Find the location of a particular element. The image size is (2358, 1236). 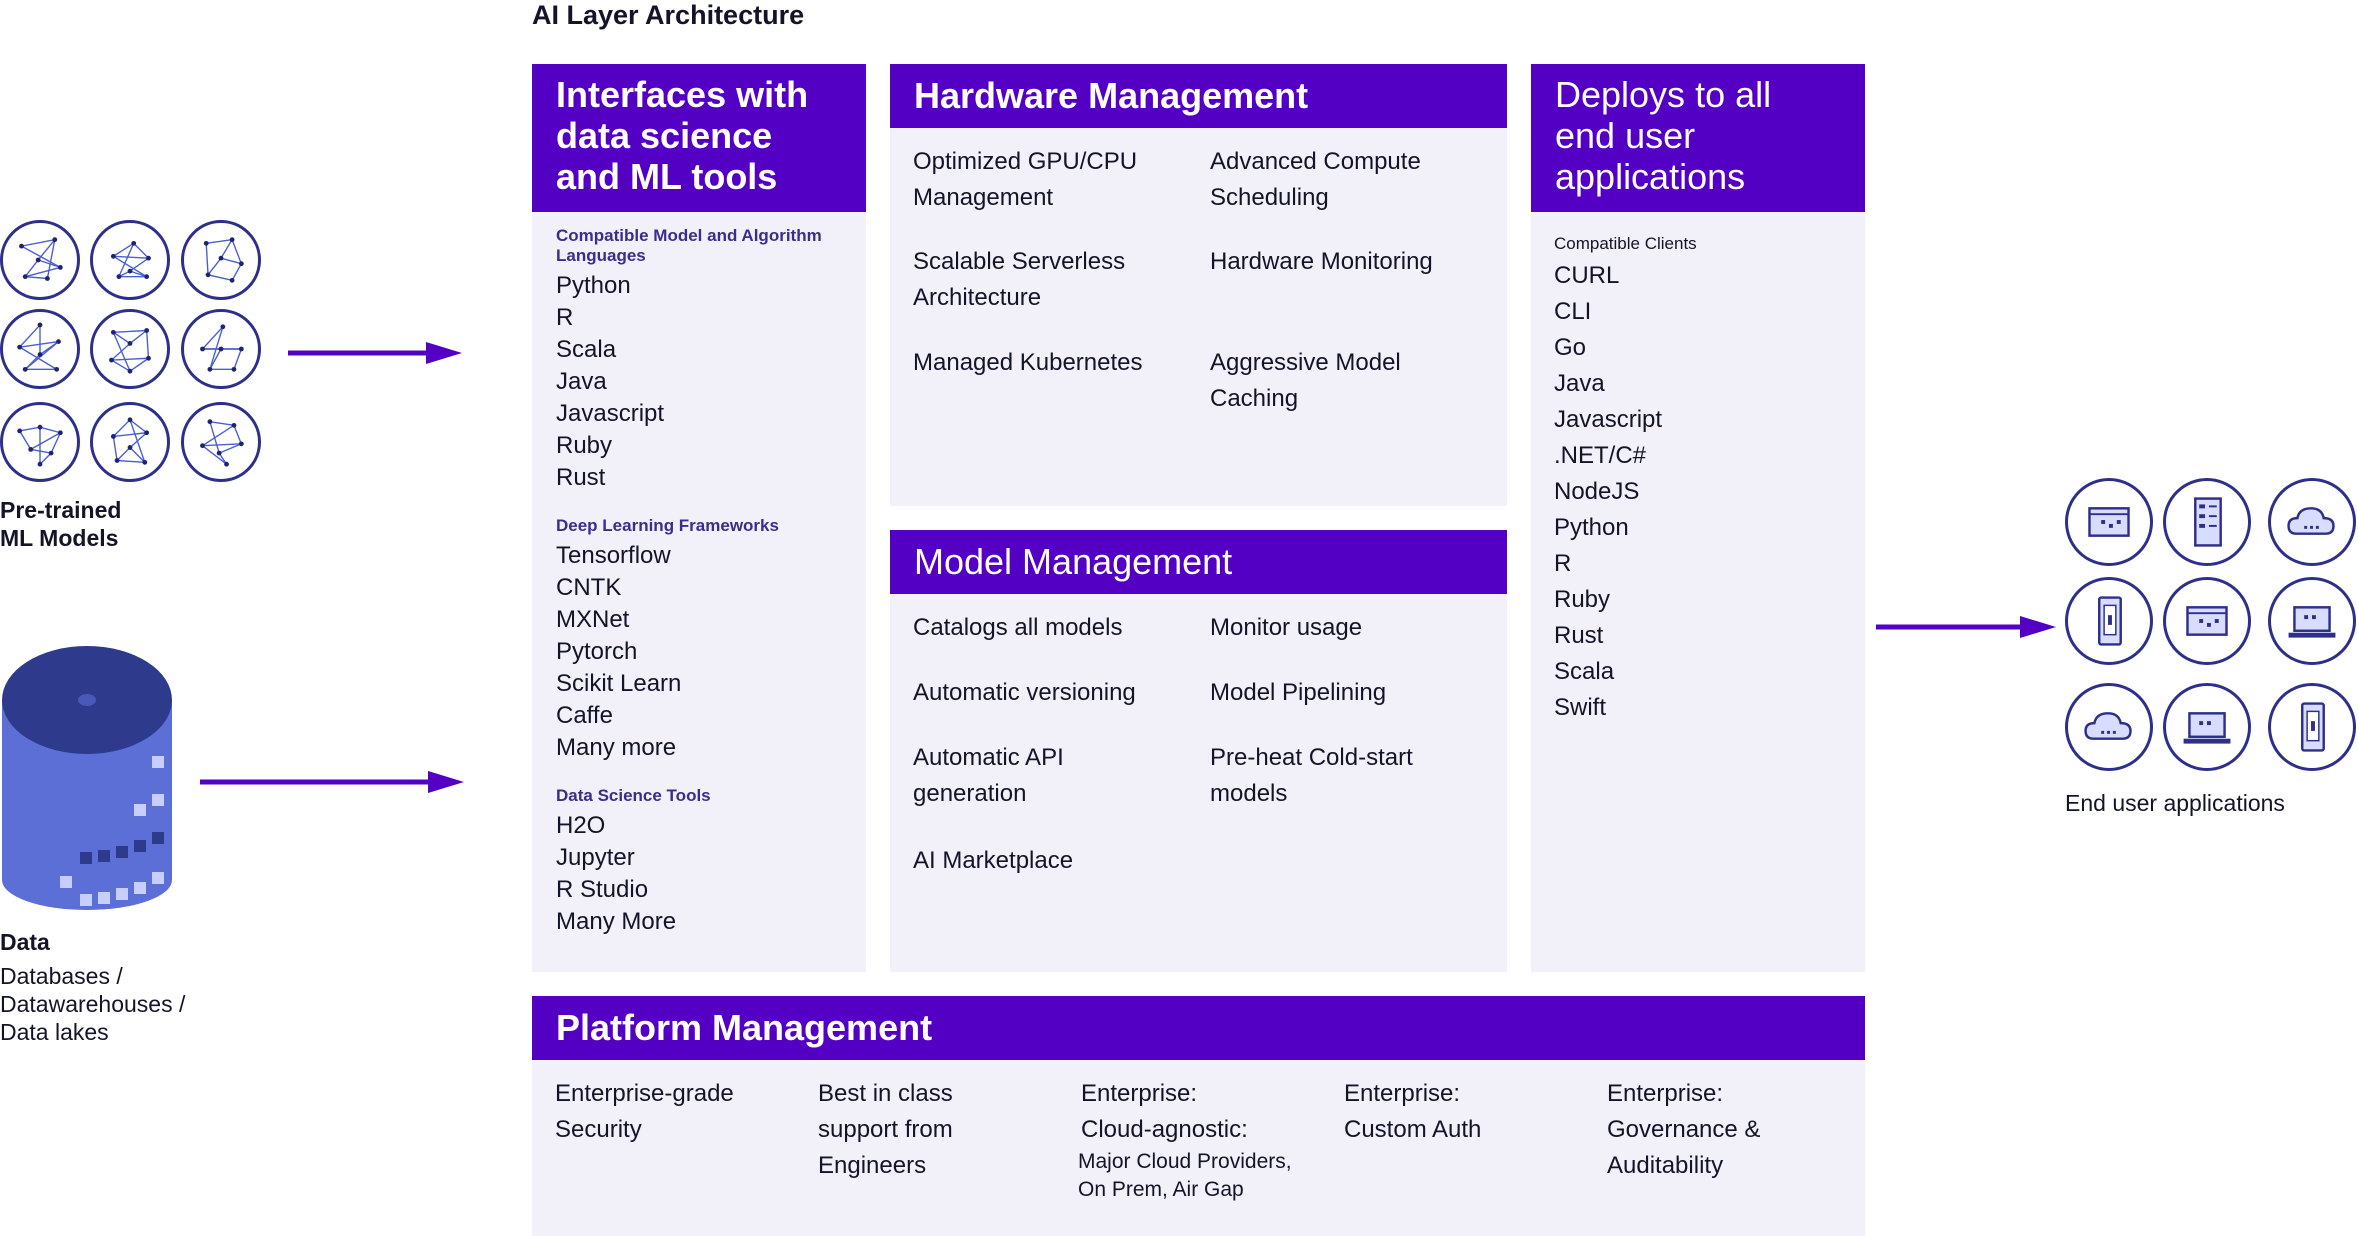

list-item: H2O is located at coordinates (581, 825).